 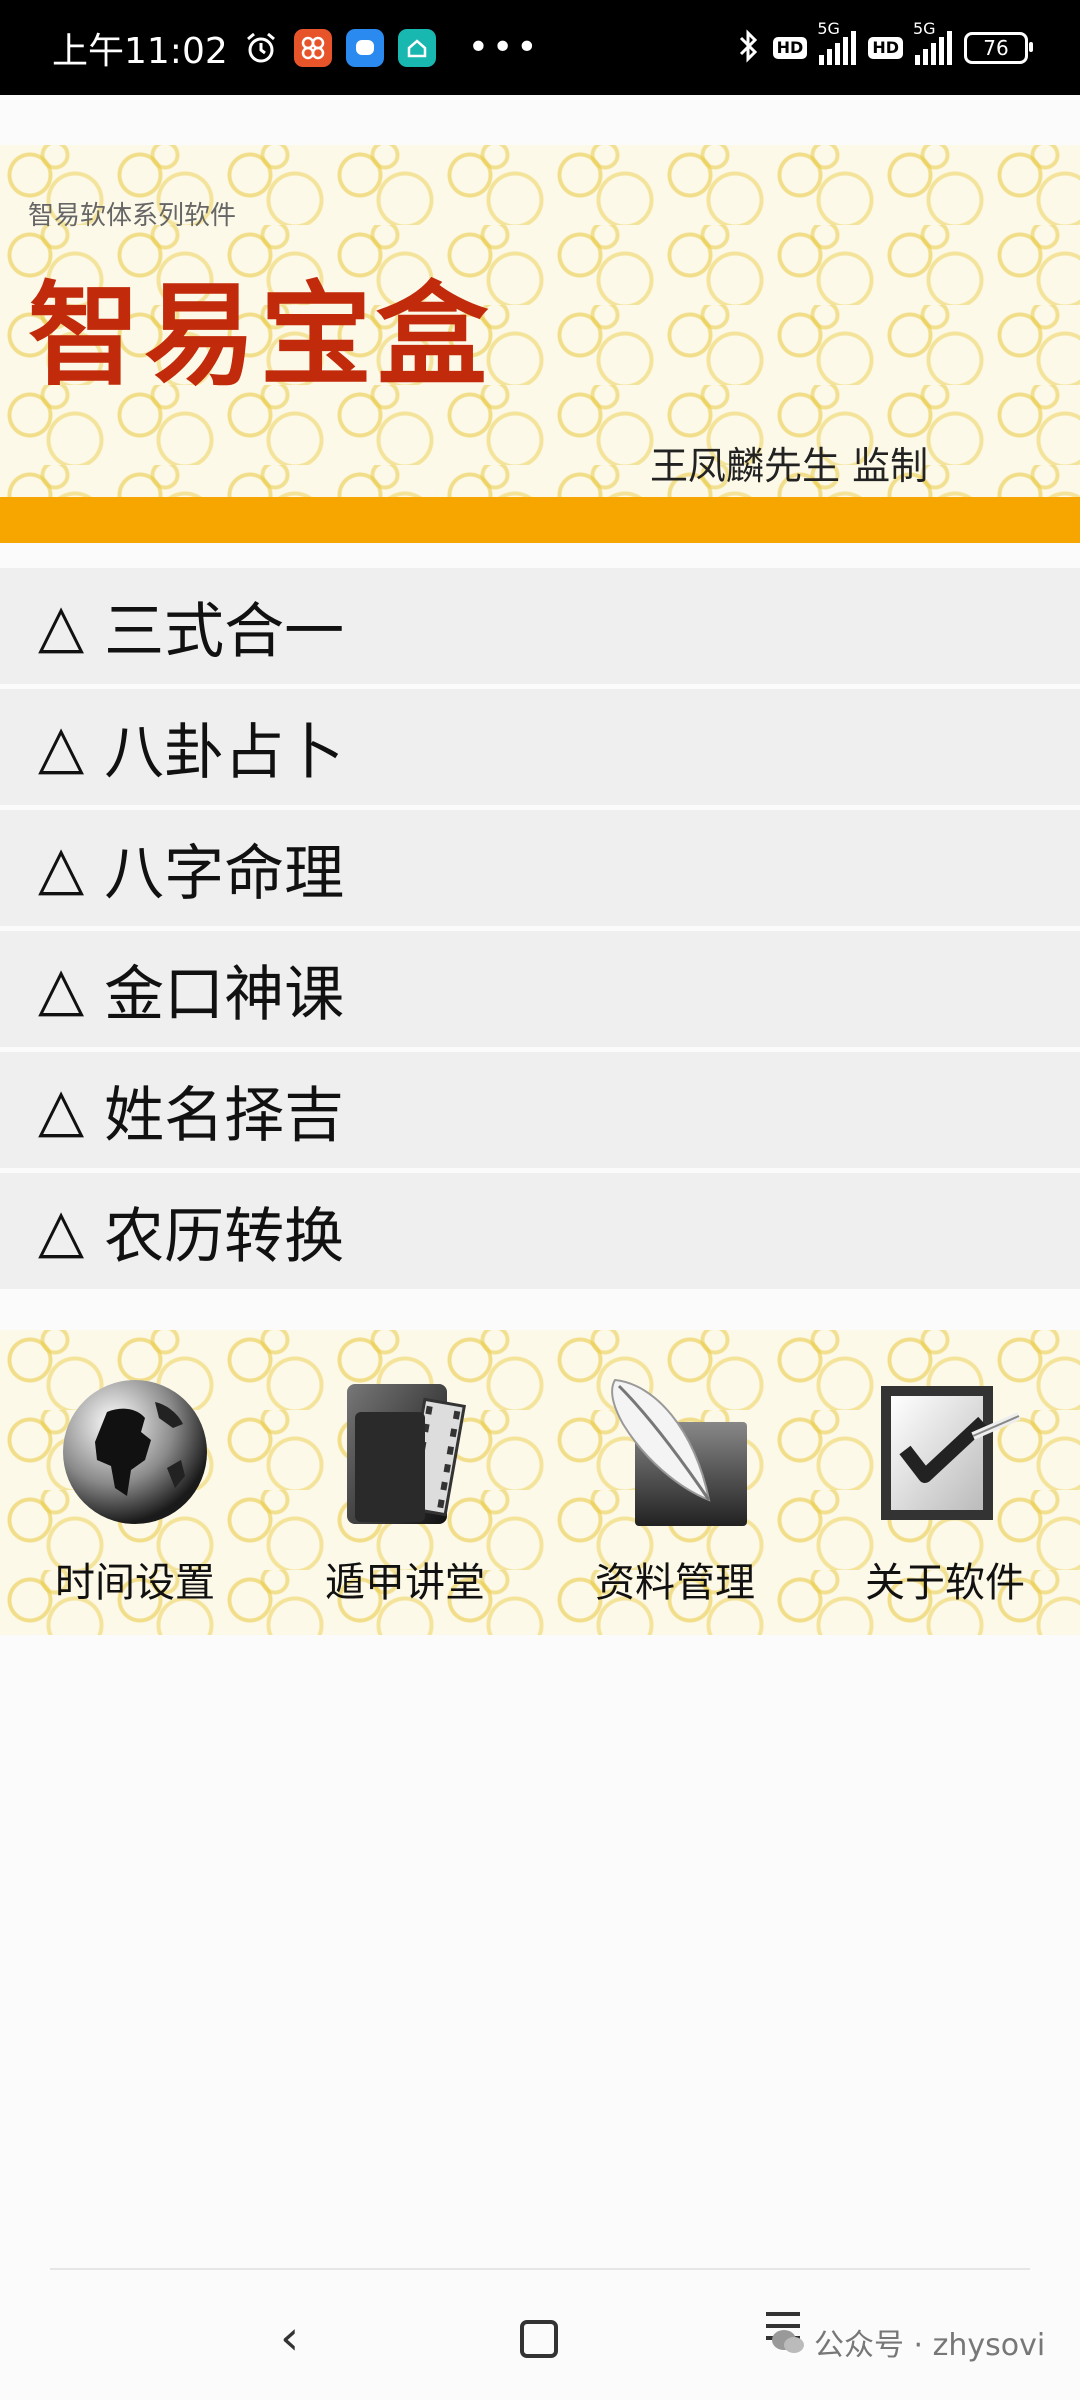 I want to click on app-subtitle: 智易软体系列软件, so click(x=132, y=216).